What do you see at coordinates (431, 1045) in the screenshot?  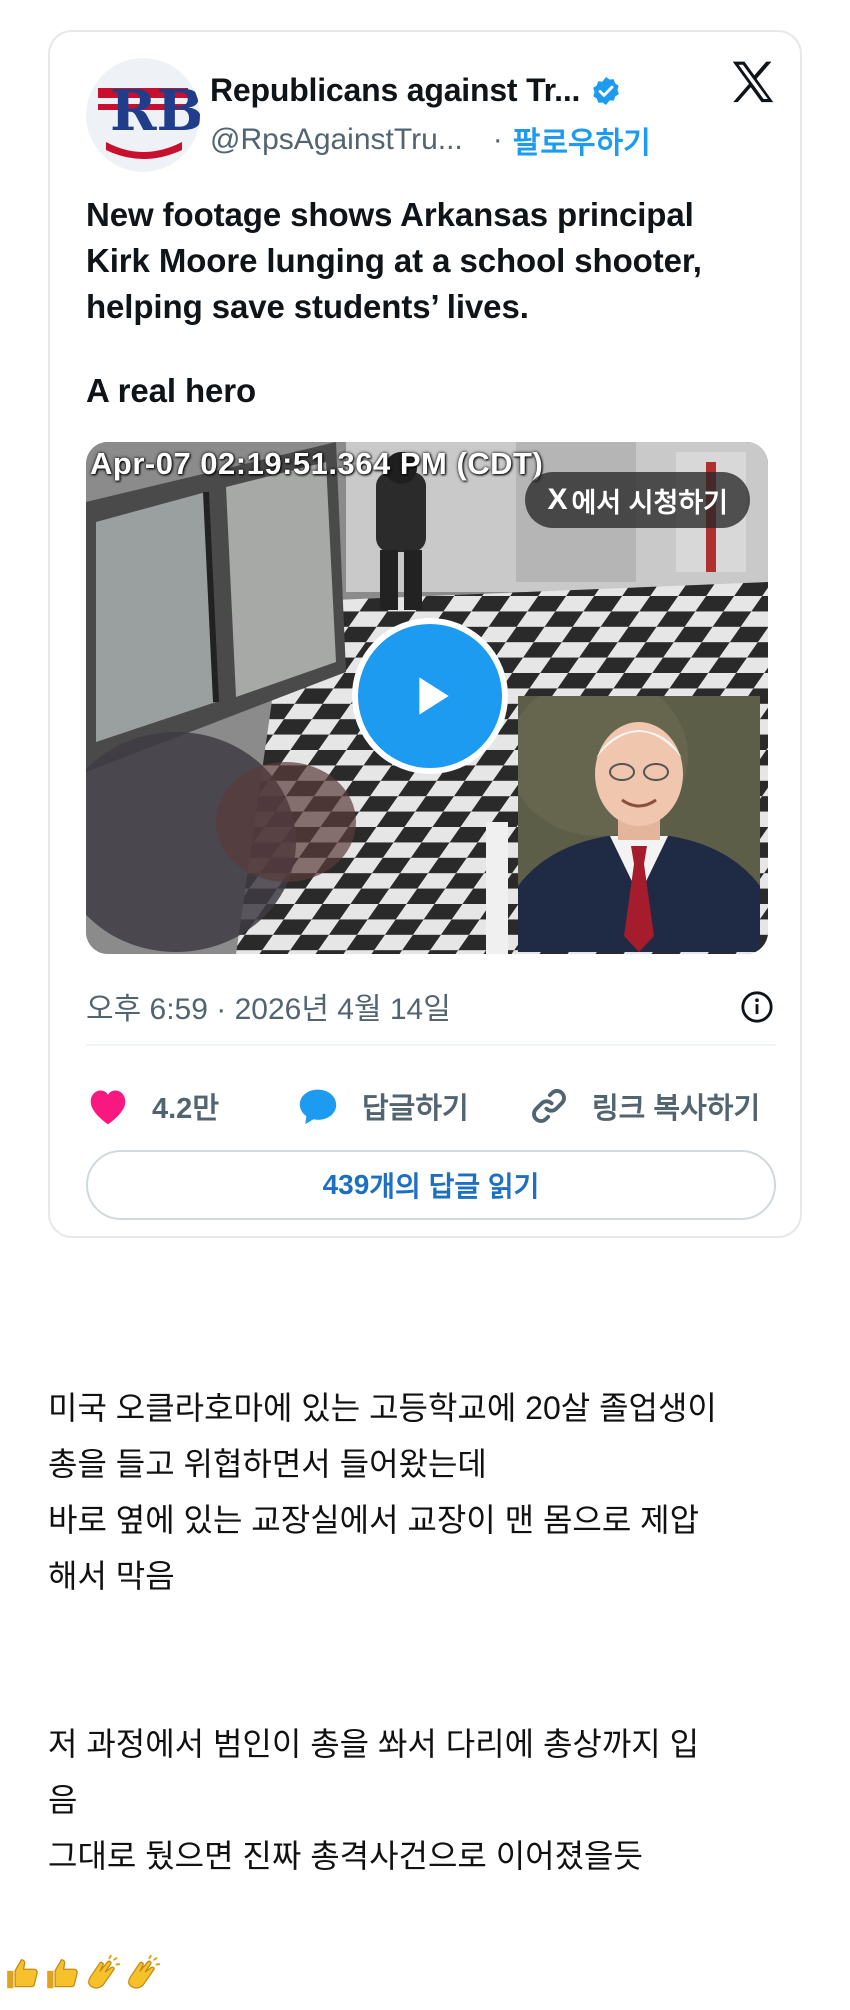 I see `divider` at bounding box center [431, 1045].